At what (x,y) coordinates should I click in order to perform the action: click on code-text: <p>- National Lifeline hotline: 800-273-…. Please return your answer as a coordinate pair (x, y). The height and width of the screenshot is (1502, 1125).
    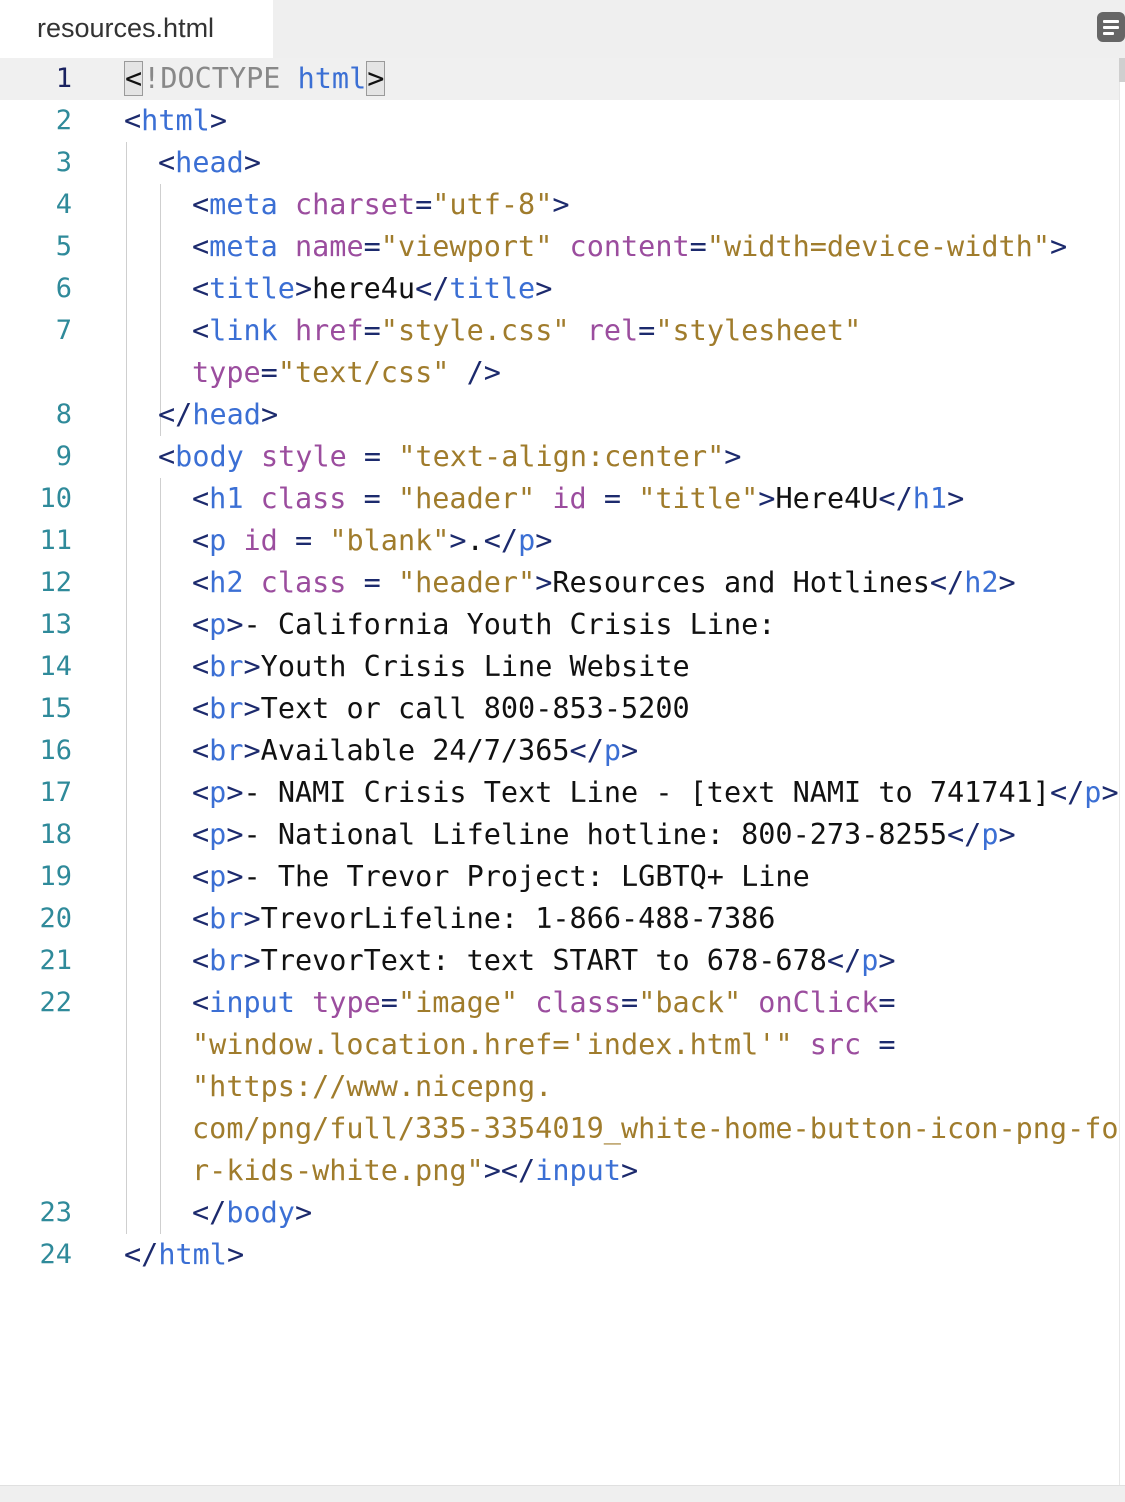
    Looking at the image, I should click on (604, 835).